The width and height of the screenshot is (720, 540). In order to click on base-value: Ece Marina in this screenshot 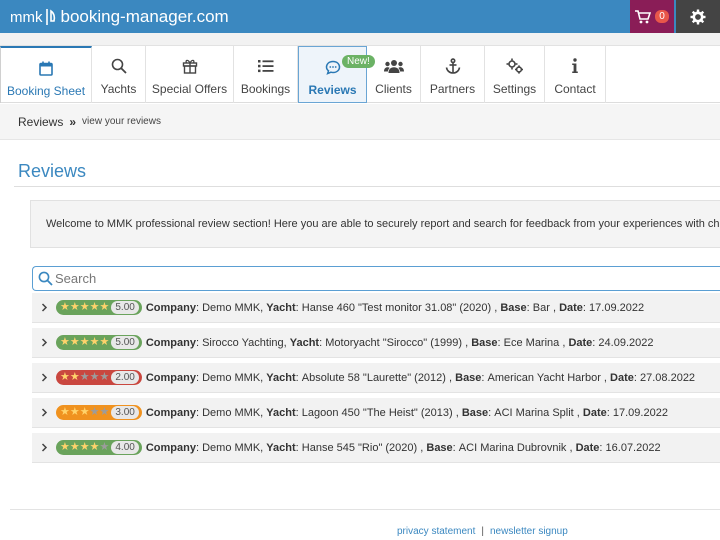, I will do `click(531, 342)`.